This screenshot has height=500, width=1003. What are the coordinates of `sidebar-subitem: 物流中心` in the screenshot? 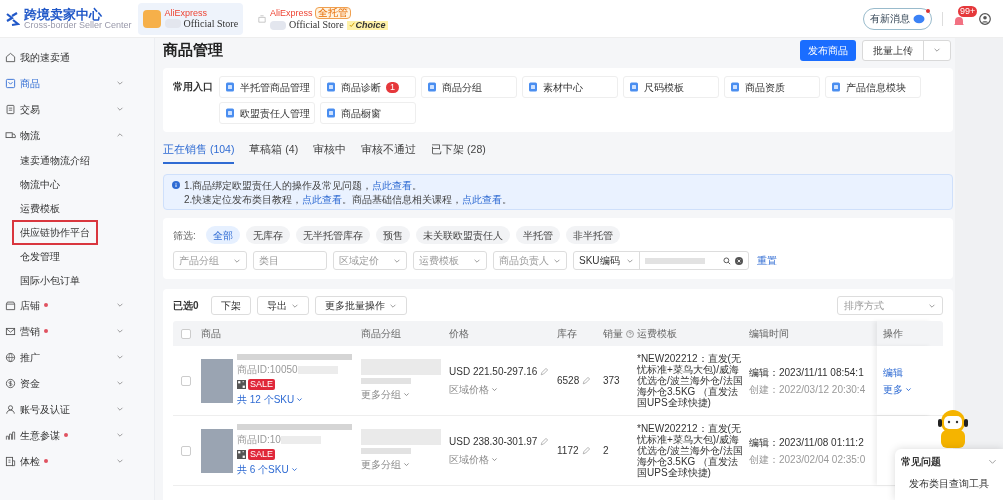 It's located at (40, 184).